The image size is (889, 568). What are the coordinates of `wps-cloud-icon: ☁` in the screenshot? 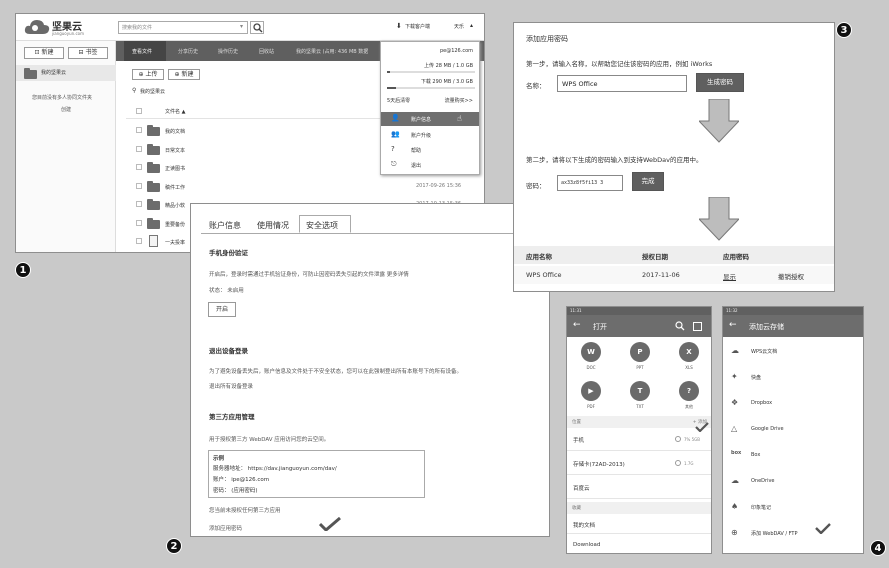 It's located at (735, 350).